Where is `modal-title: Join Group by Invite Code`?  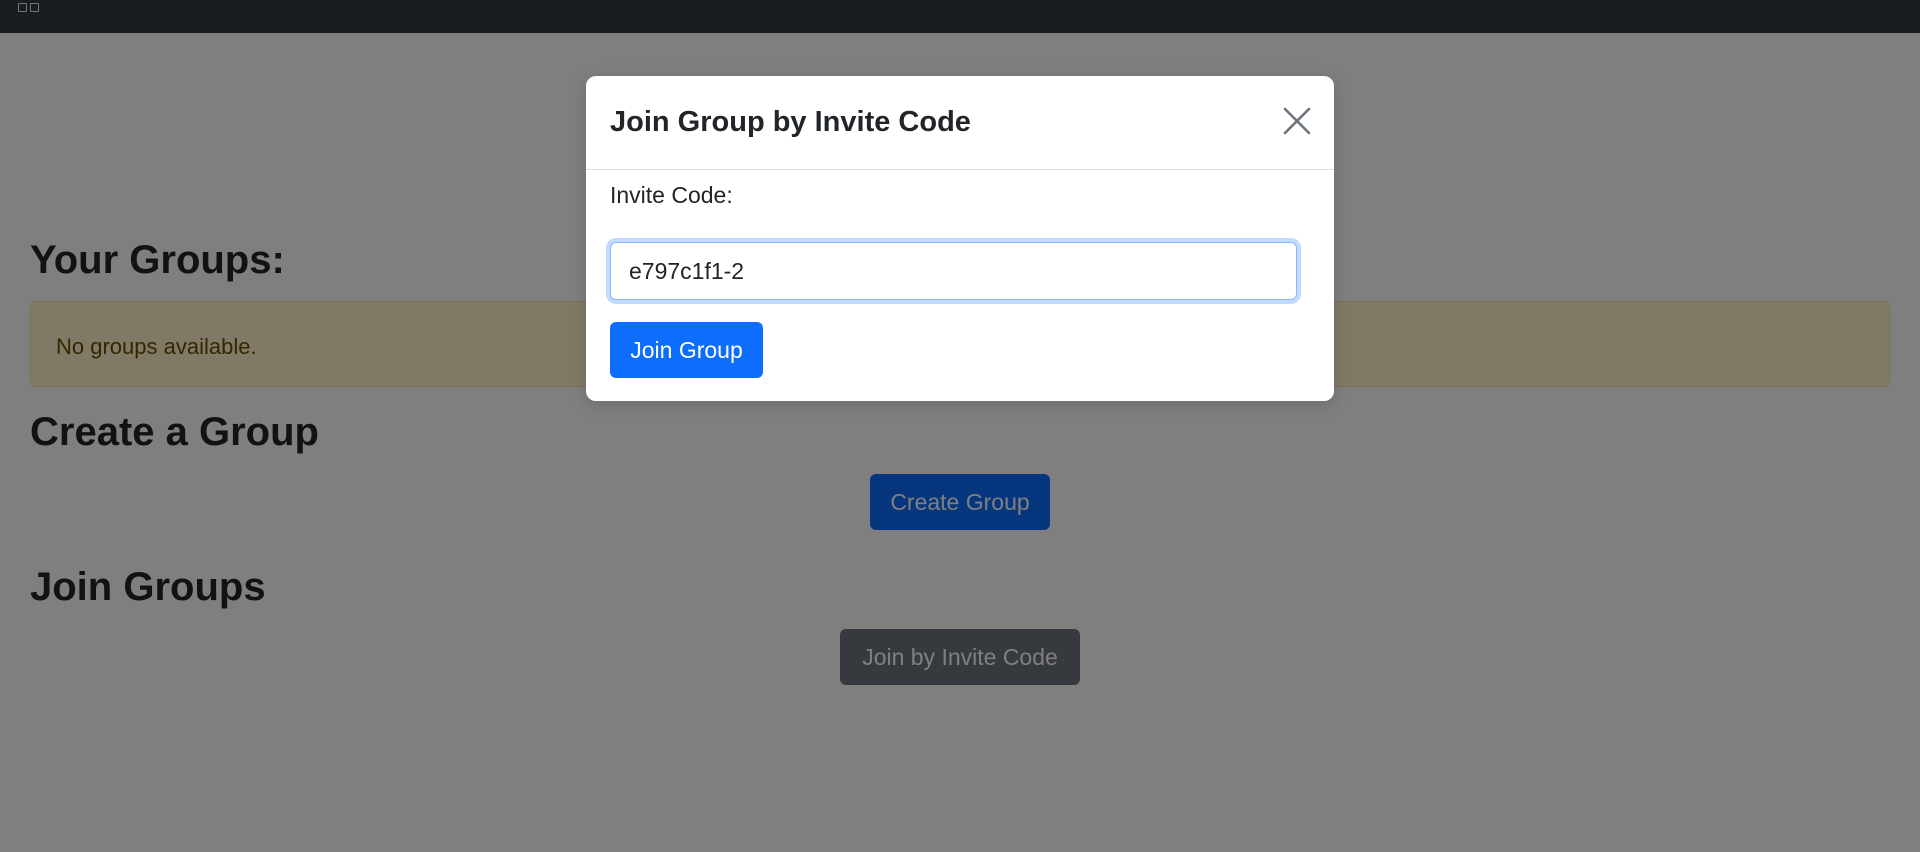 modal-title: Join Group by Invite Code is located at coordinates (790, 122).